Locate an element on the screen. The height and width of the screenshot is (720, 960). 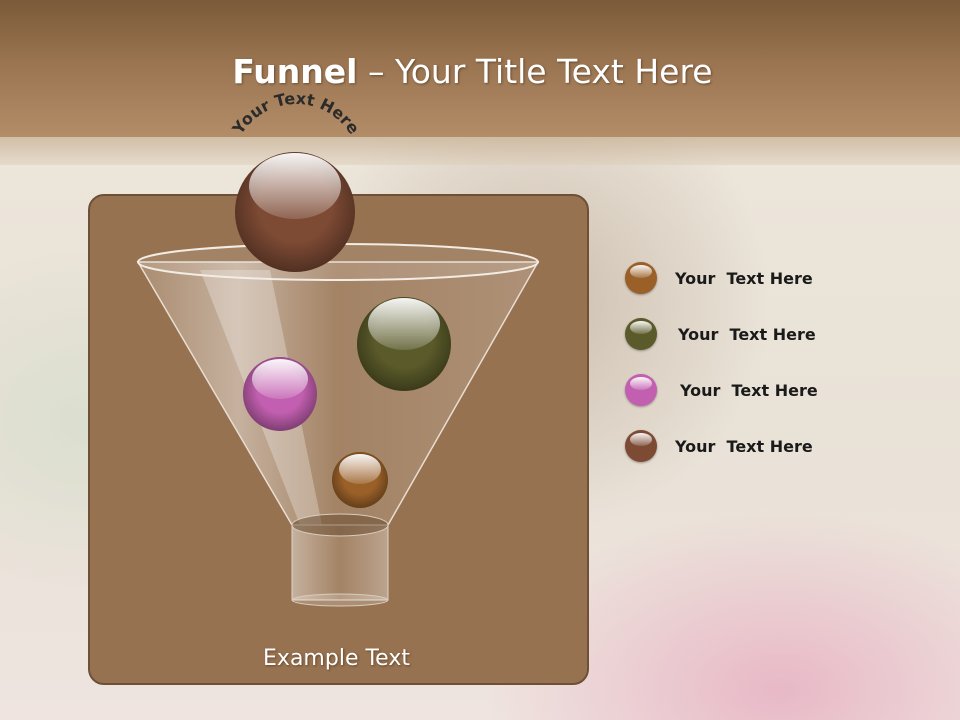
funnel-tube-top is located at coordinates (340, 525).